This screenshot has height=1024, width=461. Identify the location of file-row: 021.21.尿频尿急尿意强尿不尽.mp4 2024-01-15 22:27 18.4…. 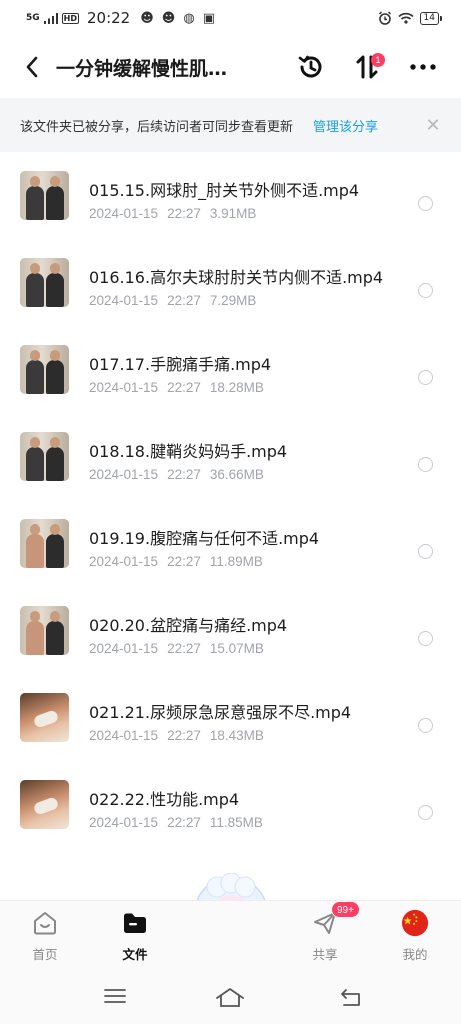
(230, 717).